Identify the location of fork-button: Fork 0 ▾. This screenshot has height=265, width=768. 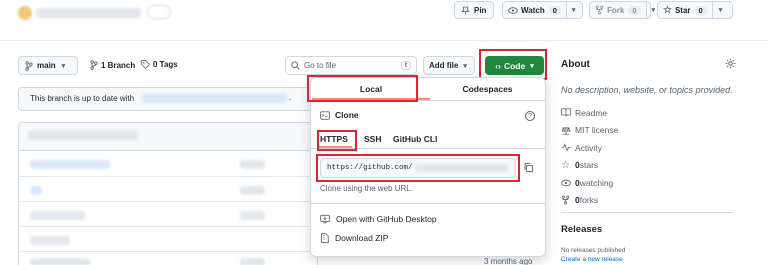
(622, 10).